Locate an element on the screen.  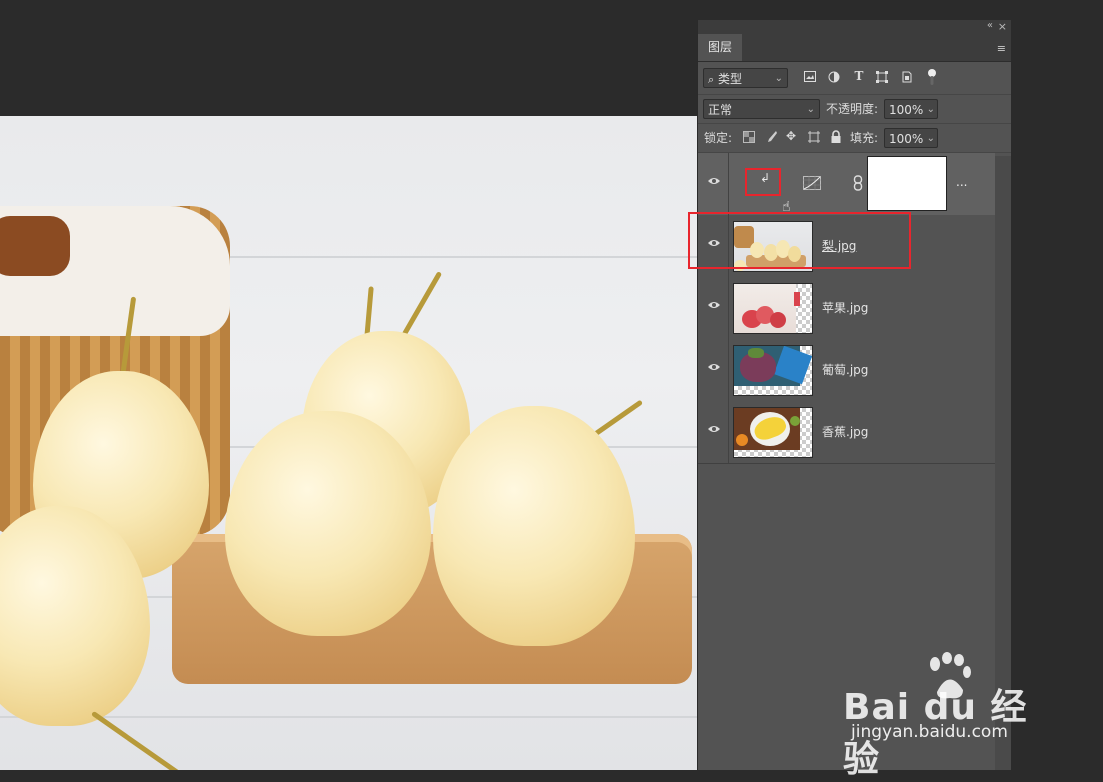
panel-menu-icon: ≡ is located at coordinates (1001, 48).